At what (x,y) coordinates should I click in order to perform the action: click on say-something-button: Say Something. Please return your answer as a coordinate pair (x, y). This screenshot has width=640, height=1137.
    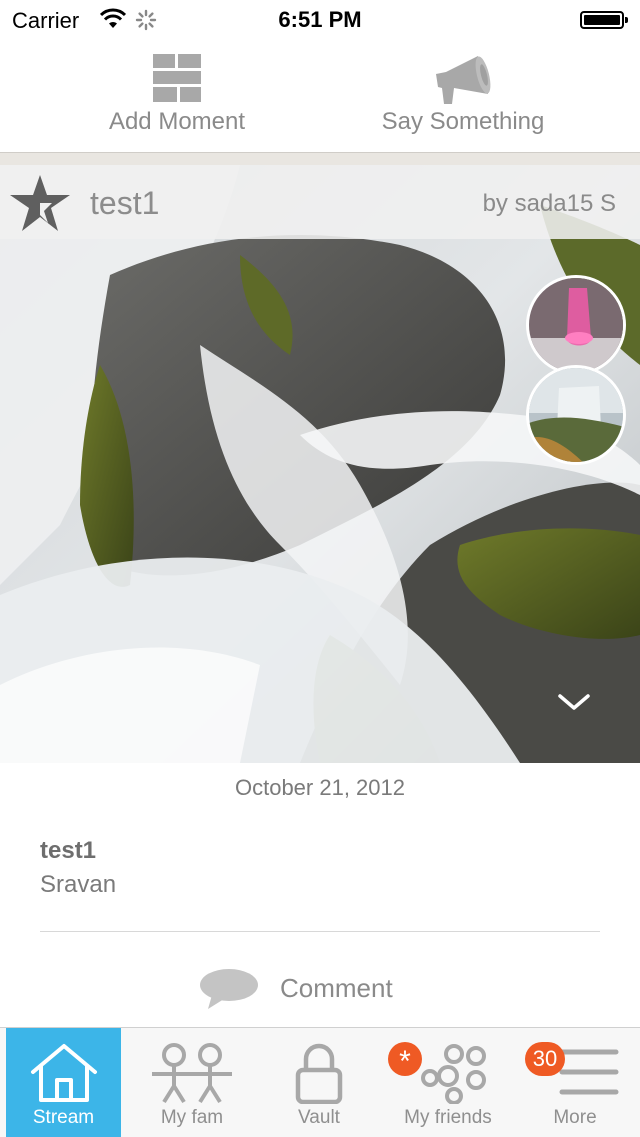
    Looking at the image, I should click on (463, 96).